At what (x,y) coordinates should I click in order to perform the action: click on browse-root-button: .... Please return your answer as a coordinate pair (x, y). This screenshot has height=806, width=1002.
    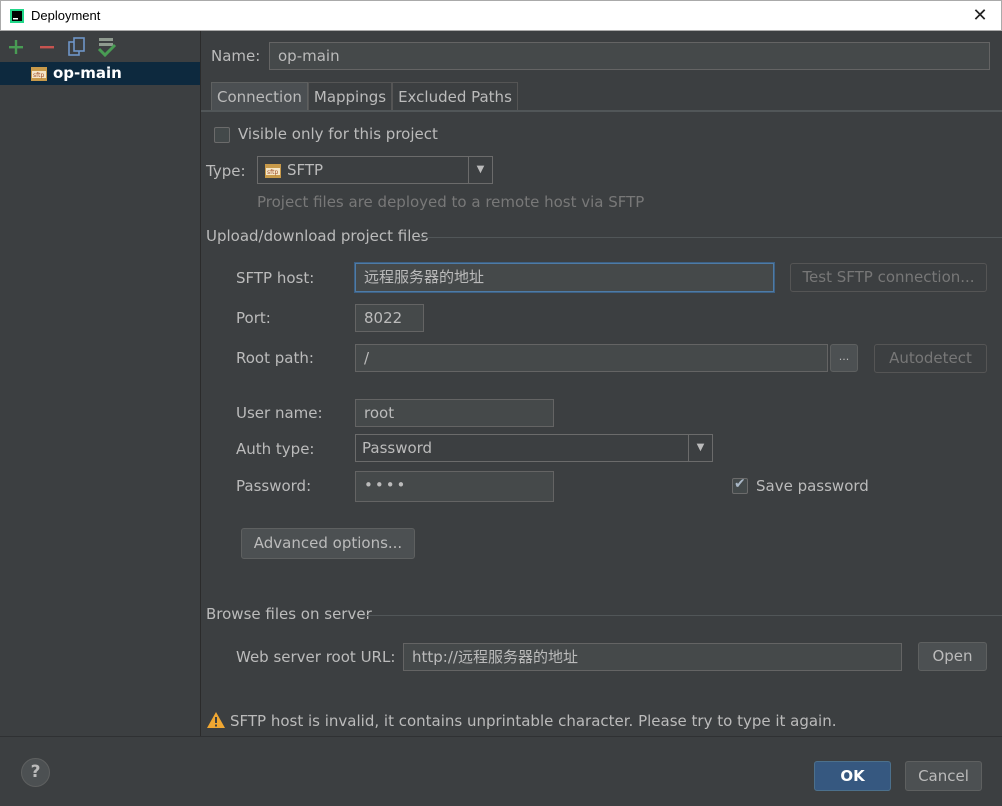
    Looking at the image, I should click on (844, 358).